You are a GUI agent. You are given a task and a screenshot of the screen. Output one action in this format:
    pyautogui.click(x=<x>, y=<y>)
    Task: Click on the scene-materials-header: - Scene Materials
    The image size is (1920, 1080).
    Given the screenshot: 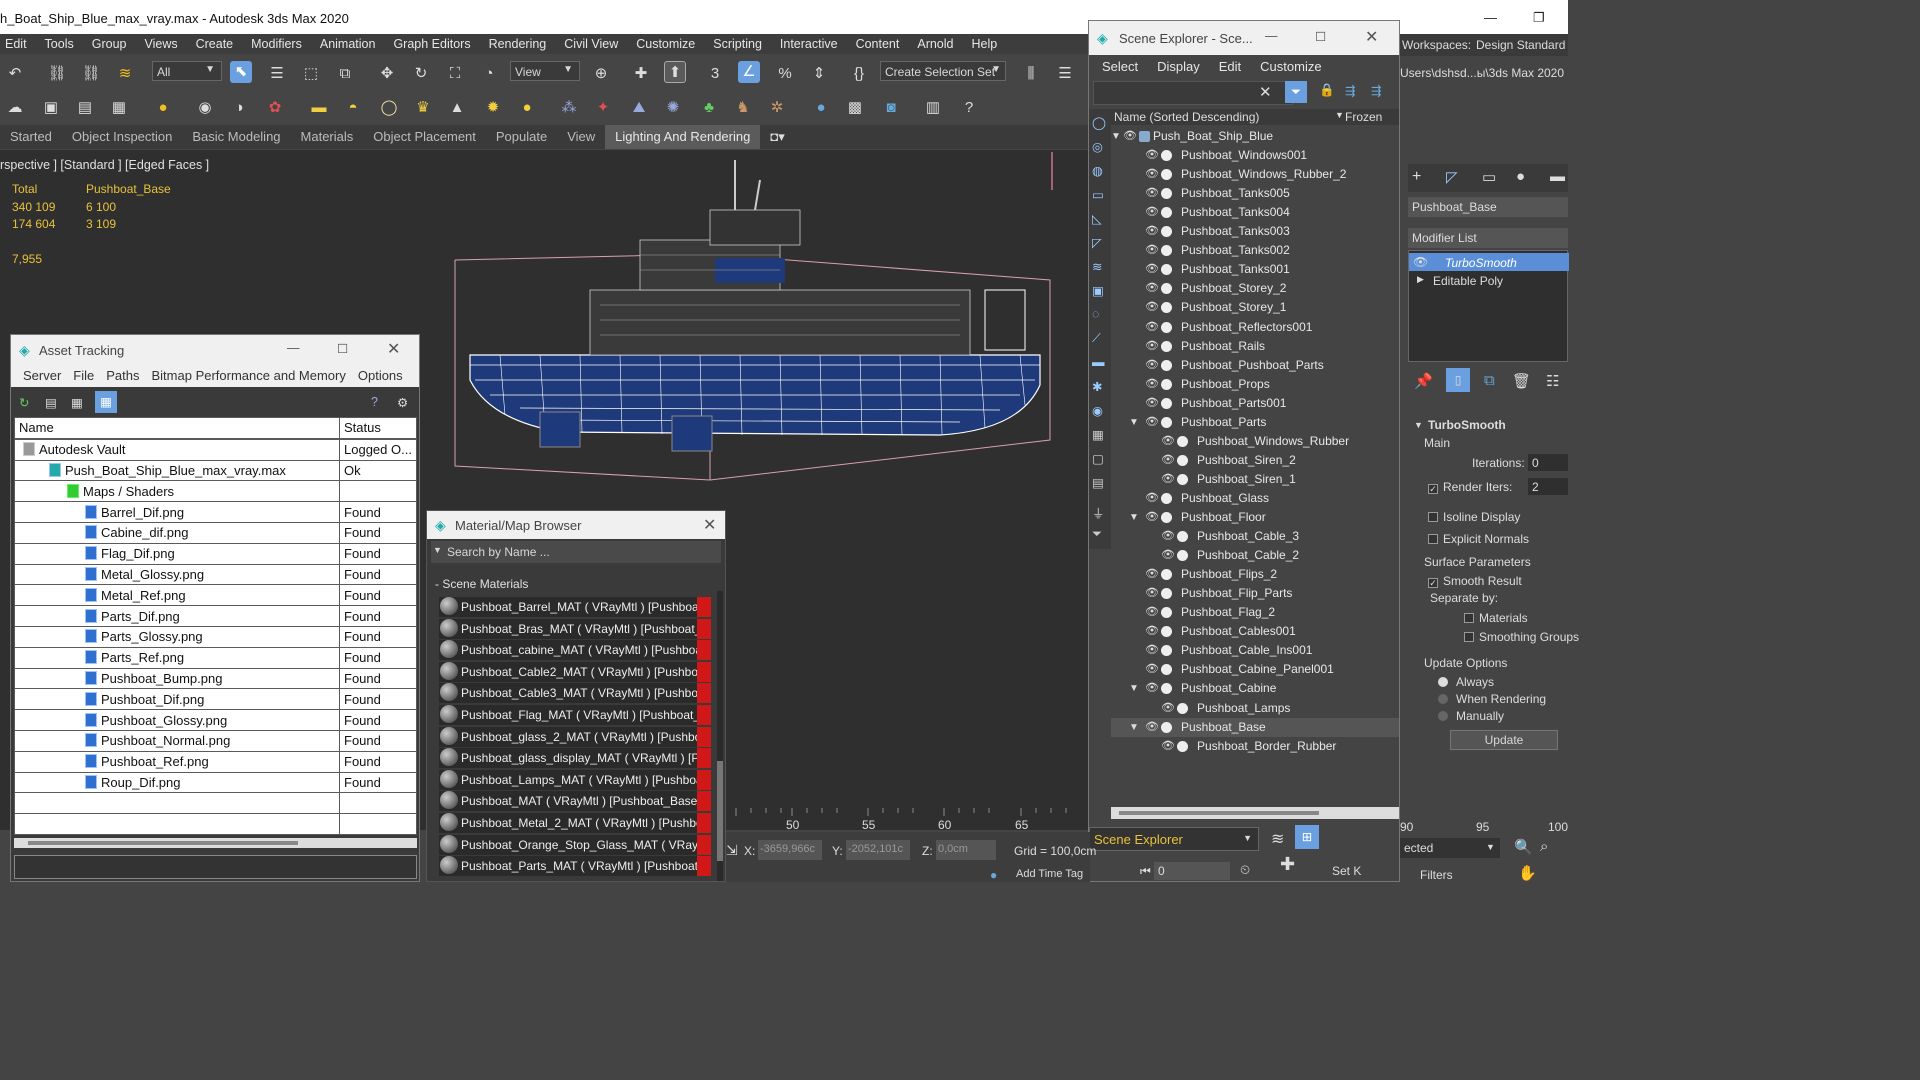 What is the action you would take?
    pyautogui.click(x=481, y=584)
    